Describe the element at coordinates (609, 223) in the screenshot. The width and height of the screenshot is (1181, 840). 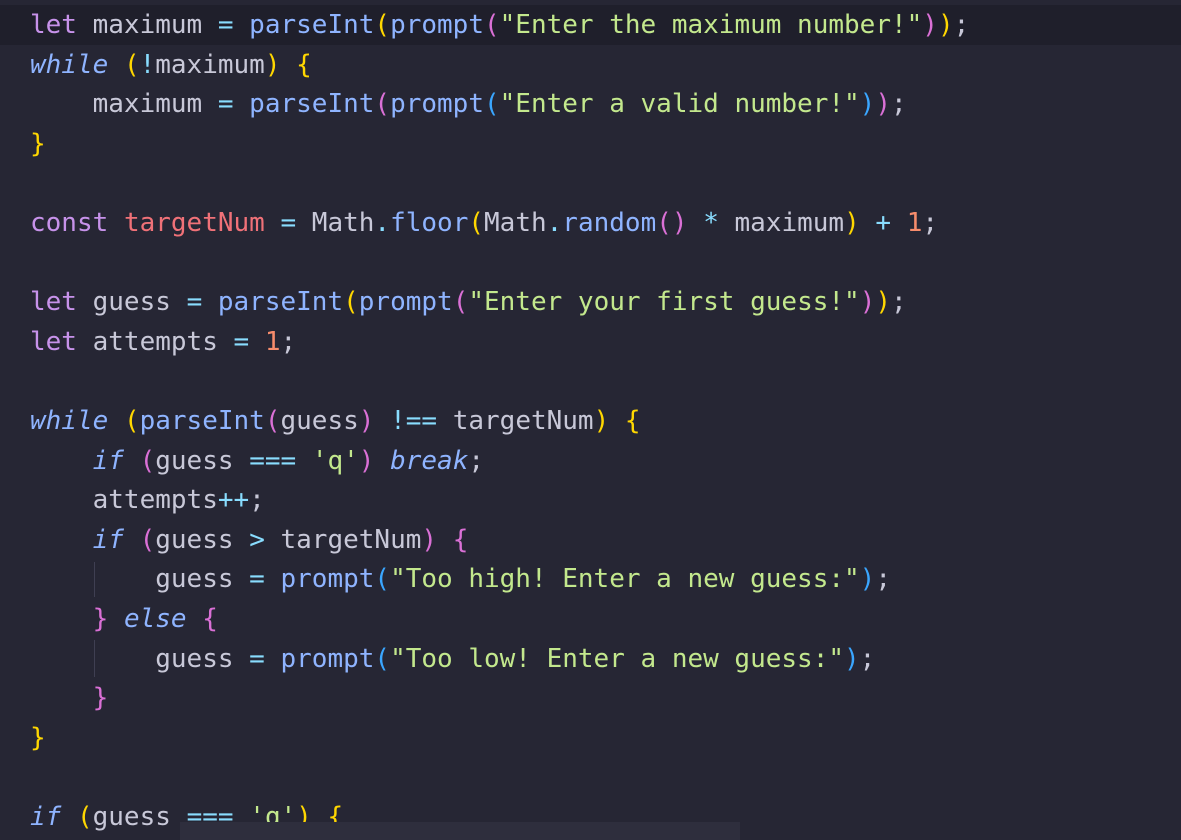
I see `token-function: random` at that location.